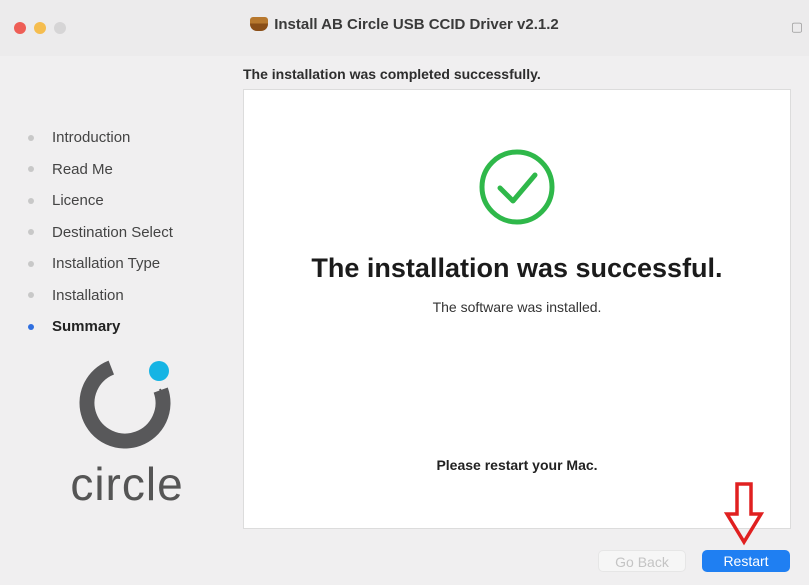 The width and height of the screenshot is (809, 585). Describe the element at coordinates (91, 138) in the screenshot. I see `step-label: Introduction` at that location.